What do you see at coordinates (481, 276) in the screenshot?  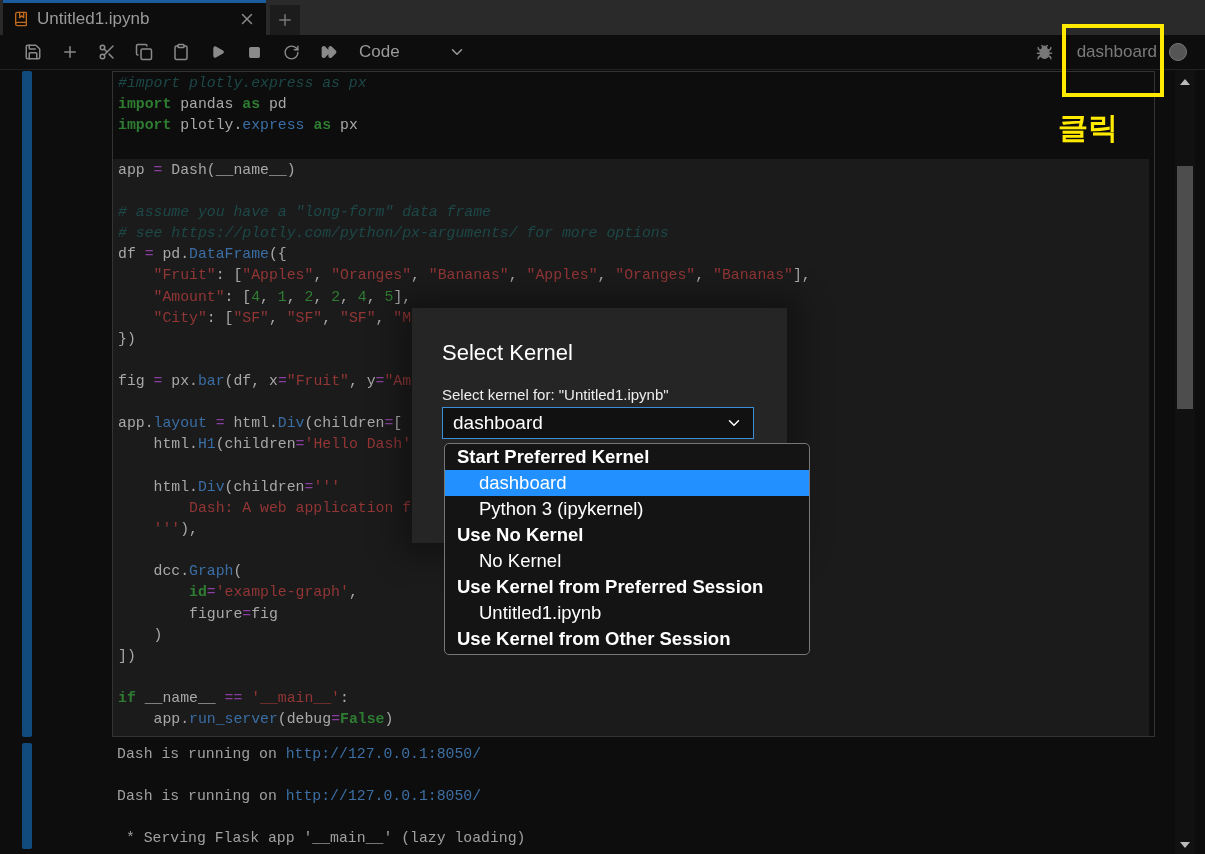 I see `code-line: "Fruit": ["Apples", "Oranges", "Bananas", "Apples", "Oranges", "Bananas"],` at bounding box center [481, 276].